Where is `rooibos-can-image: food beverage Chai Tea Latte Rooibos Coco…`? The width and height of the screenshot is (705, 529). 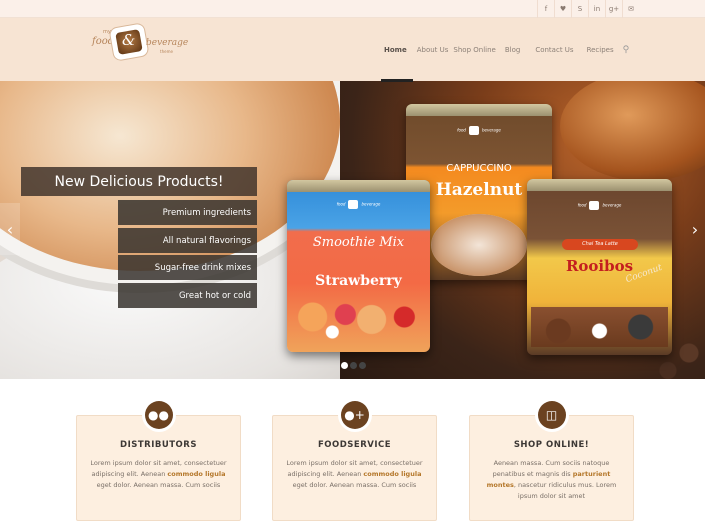
rooibos-can-image: food beverage Chai Tea Latte Rooibos Coco… is located at coordinates (599, 267).